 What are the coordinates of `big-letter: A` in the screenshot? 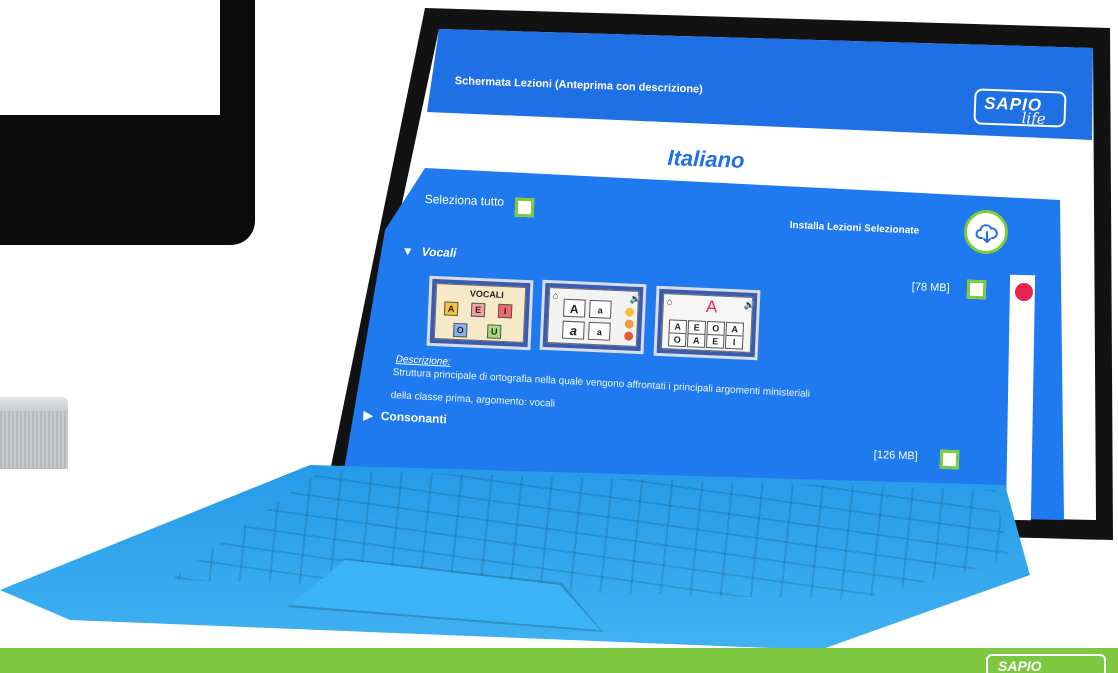 It's located at (711, 306).